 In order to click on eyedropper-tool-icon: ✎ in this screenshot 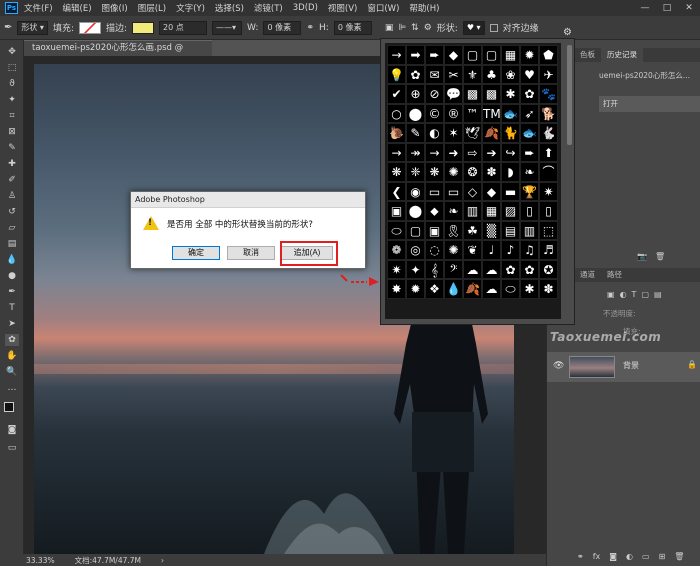, I will do `click(12, 148)`.